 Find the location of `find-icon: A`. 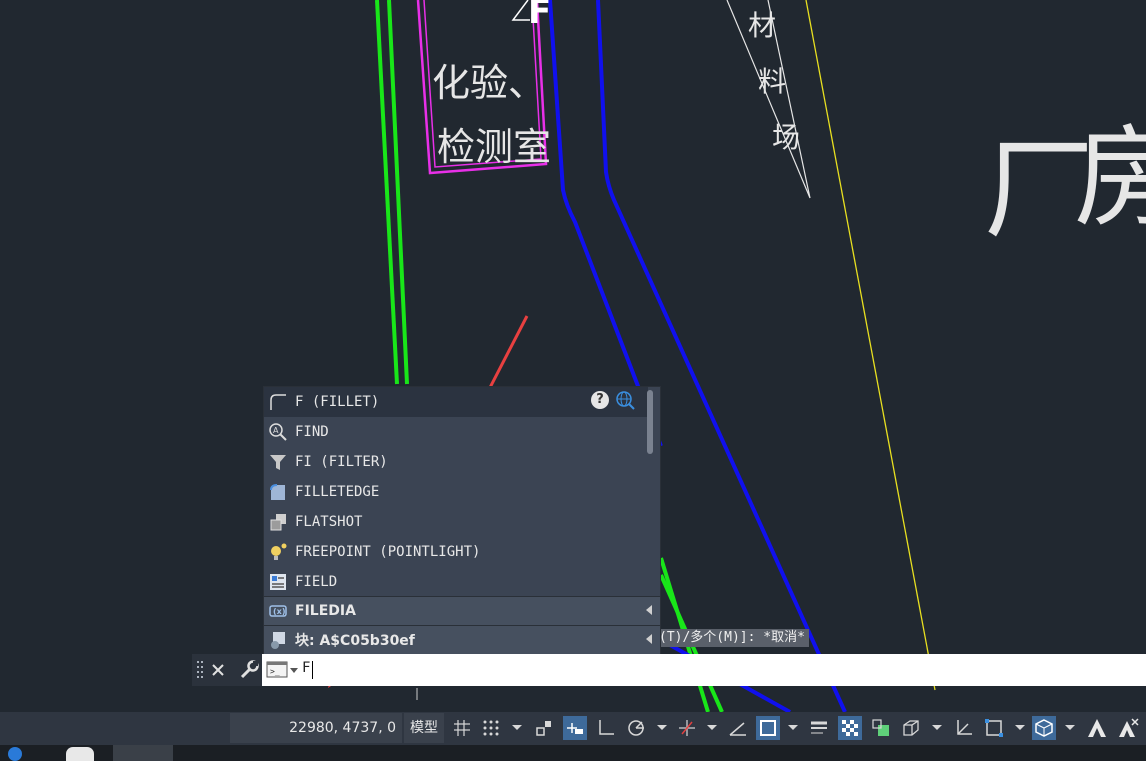

find-icon: A is located at coordinates (278, 432).